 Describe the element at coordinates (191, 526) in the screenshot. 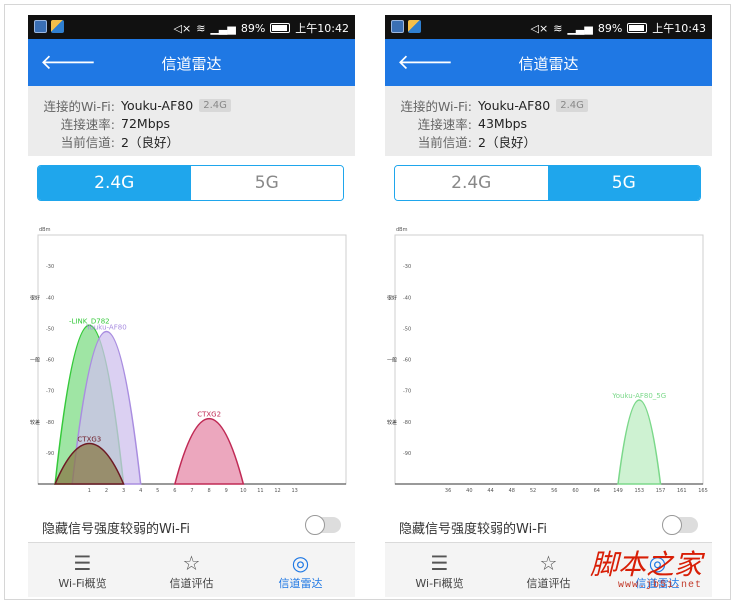

I see `hide-weak-row: 隐藏信号强度较弱的Wi-Fi` at that location.